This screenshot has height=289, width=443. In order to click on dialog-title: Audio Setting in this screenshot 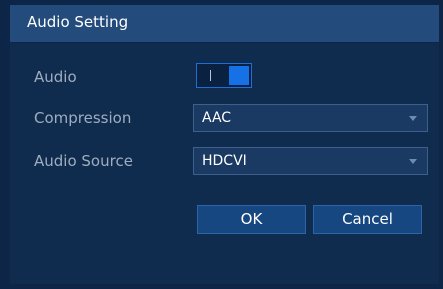, I will do `click(78, 22)`.